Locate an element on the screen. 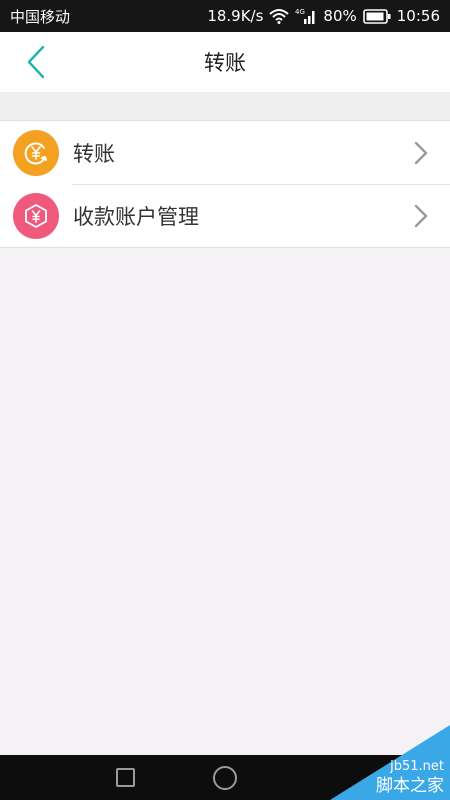 The image size is (450, 800). section-divider is located at coordinates (225, 106).